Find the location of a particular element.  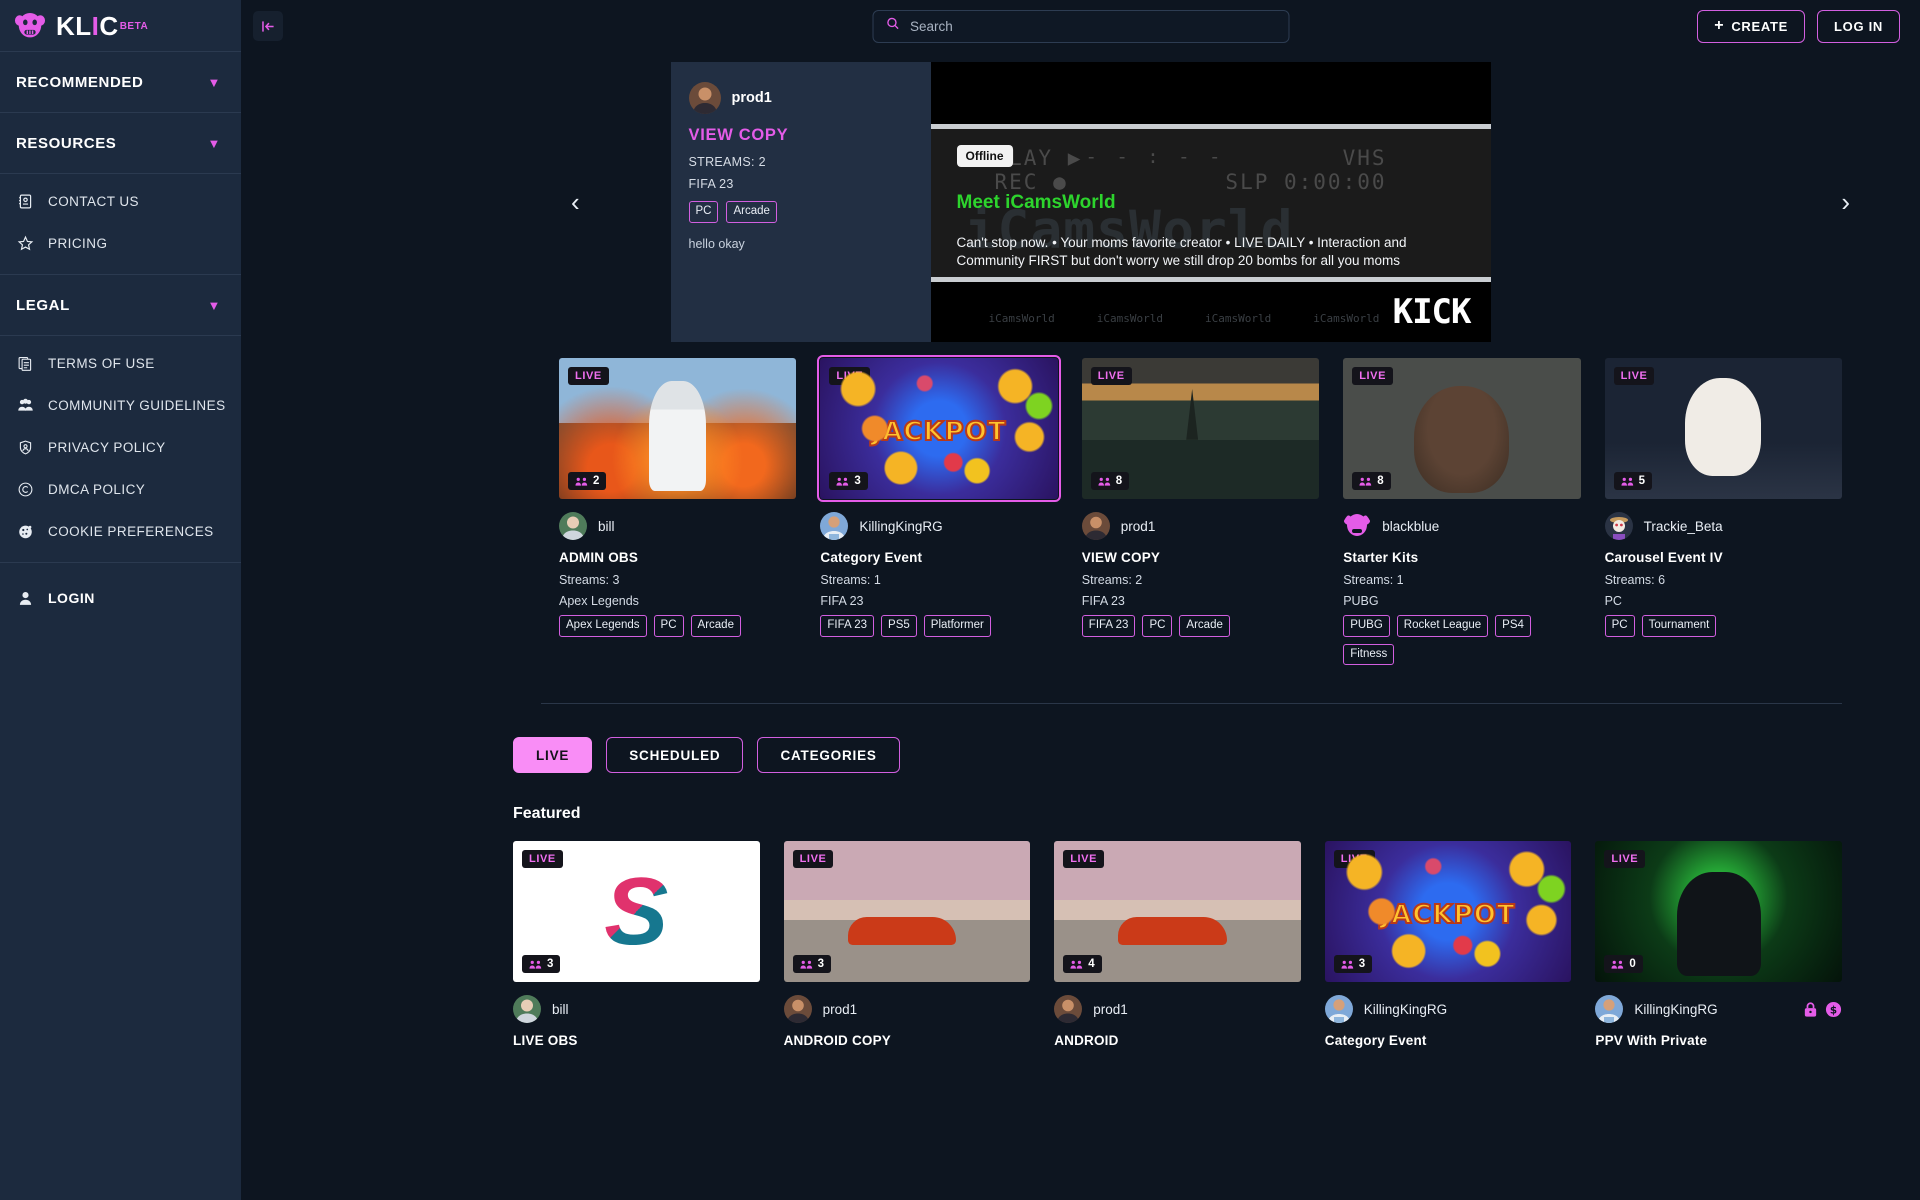

stream-thumbnail: LIVE 2 is located at coordinates (678, 428).